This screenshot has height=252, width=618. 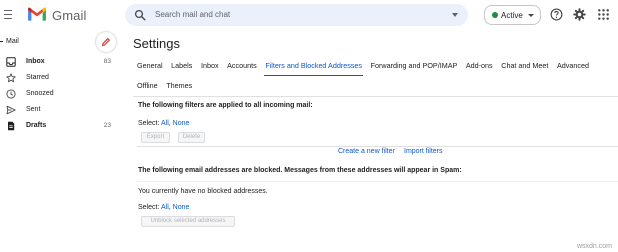 I want to click on sidebar-item-label: Inbox, so click(x=35, y=61).